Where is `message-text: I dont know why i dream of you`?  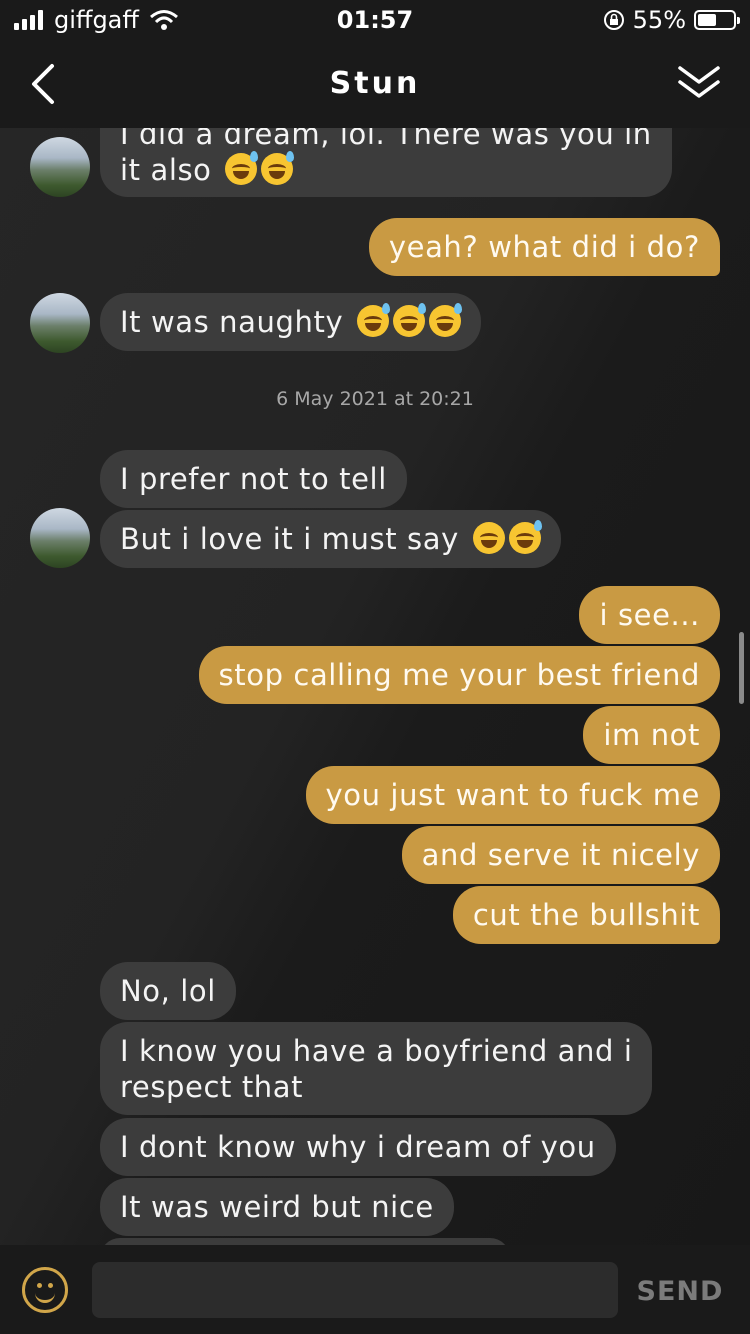 message-text: I dont know why i dream of you is located at coordinates (358, 1147).